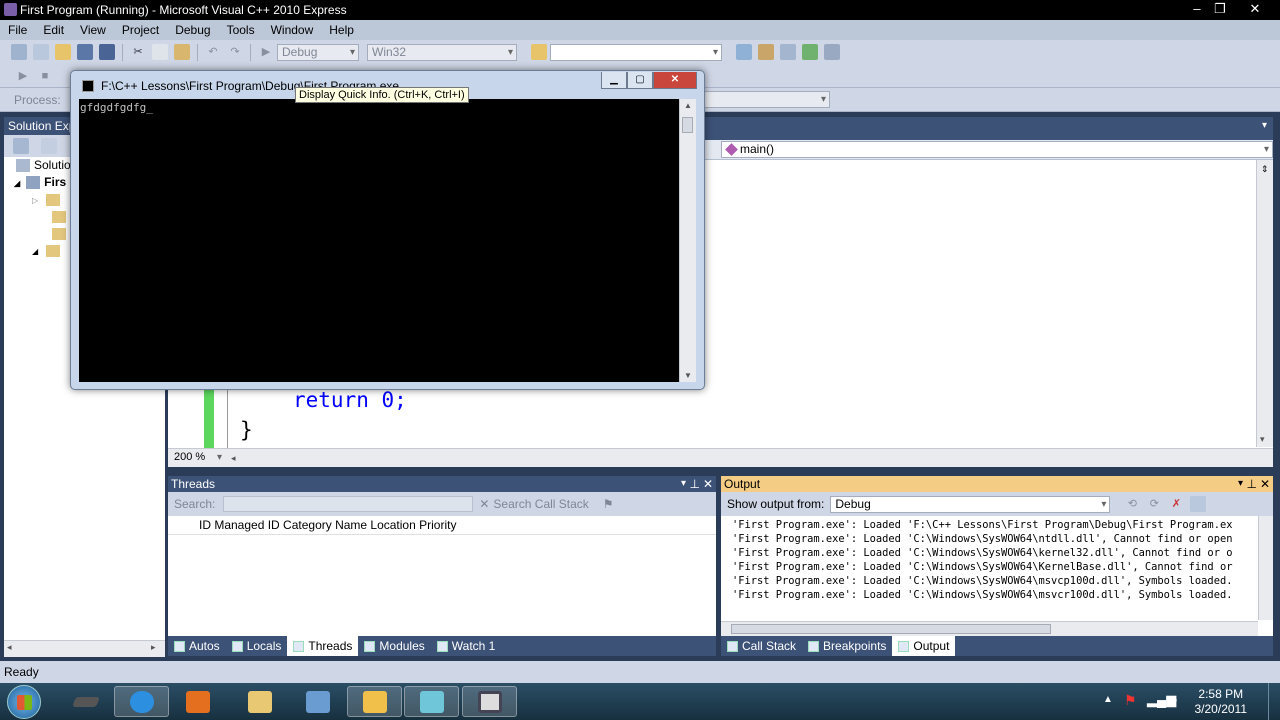 The height and width of the screenshot is (720, 1280). I want to click on menu-edit: Edit, so click(53, 30).